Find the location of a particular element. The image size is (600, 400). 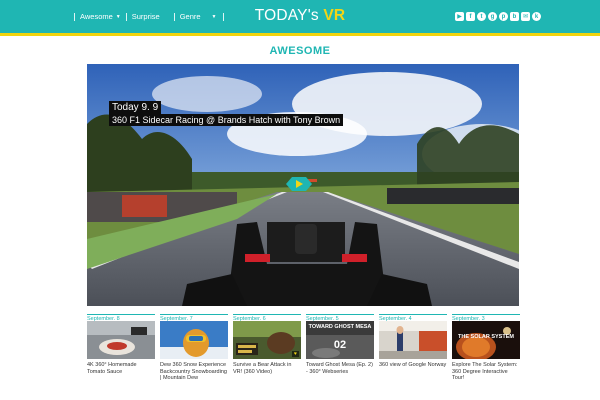

youtube-icon: ▶ is located at coordinates (459, 16).